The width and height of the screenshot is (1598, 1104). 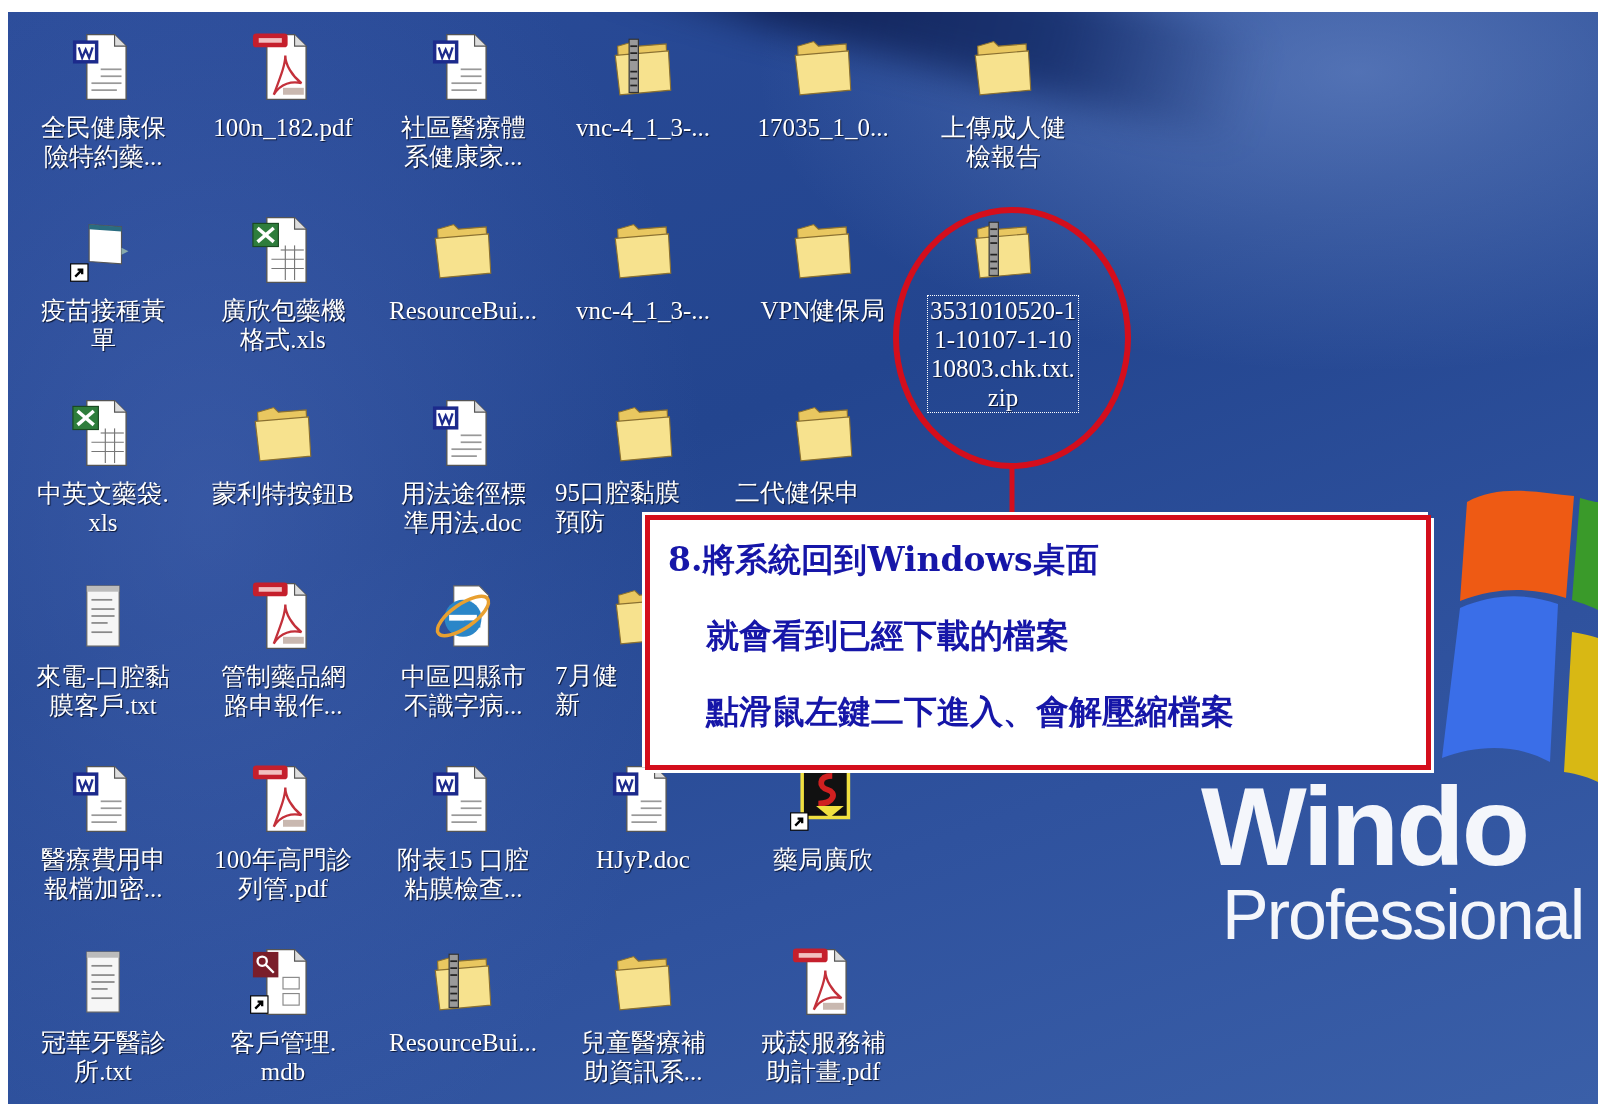 What do you see at coordinates (1003, 354) in the screenshot?
I see `file-name-label: 3531010520-1 1-10107-1-10 10803.chk.txt. zip` at bounding box center [1003, 354].